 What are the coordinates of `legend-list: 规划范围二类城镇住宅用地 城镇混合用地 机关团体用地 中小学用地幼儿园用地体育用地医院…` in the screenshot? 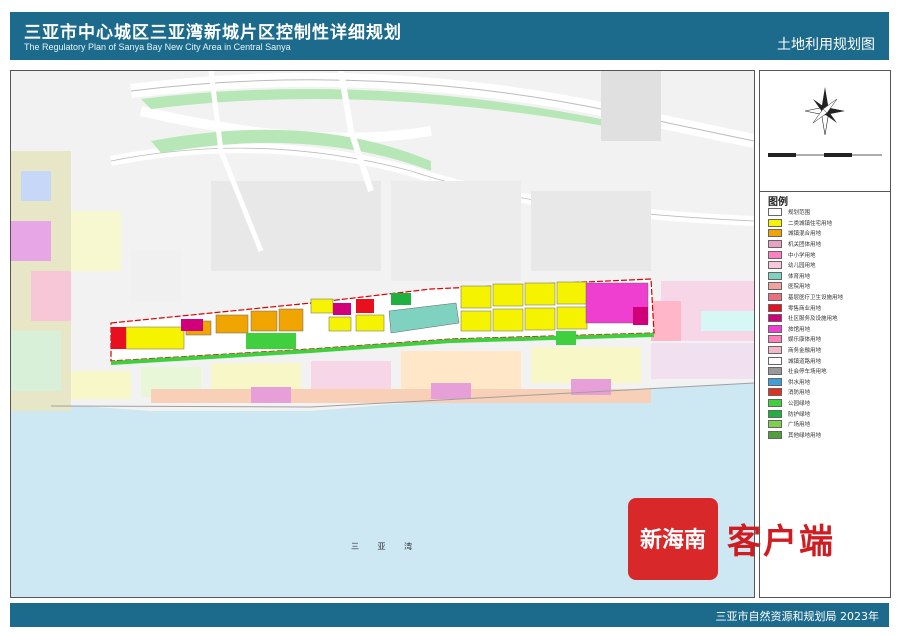 It's located at (827, 323).